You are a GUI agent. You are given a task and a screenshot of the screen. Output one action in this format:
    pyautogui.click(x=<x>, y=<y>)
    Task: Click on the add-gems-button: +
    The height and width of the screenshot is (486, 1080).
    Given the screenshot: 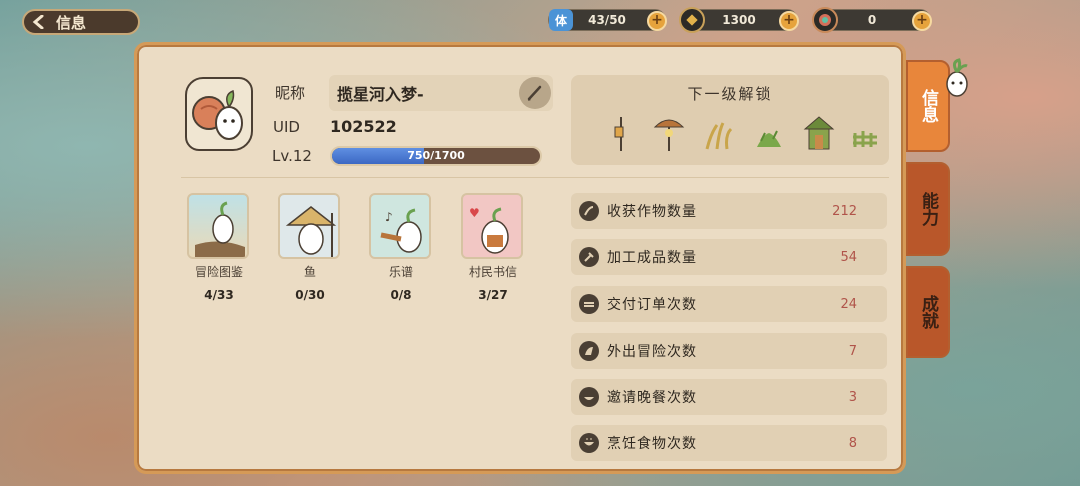 What is the action you would take?
    pyautogui.click(x=922, y=21)
    